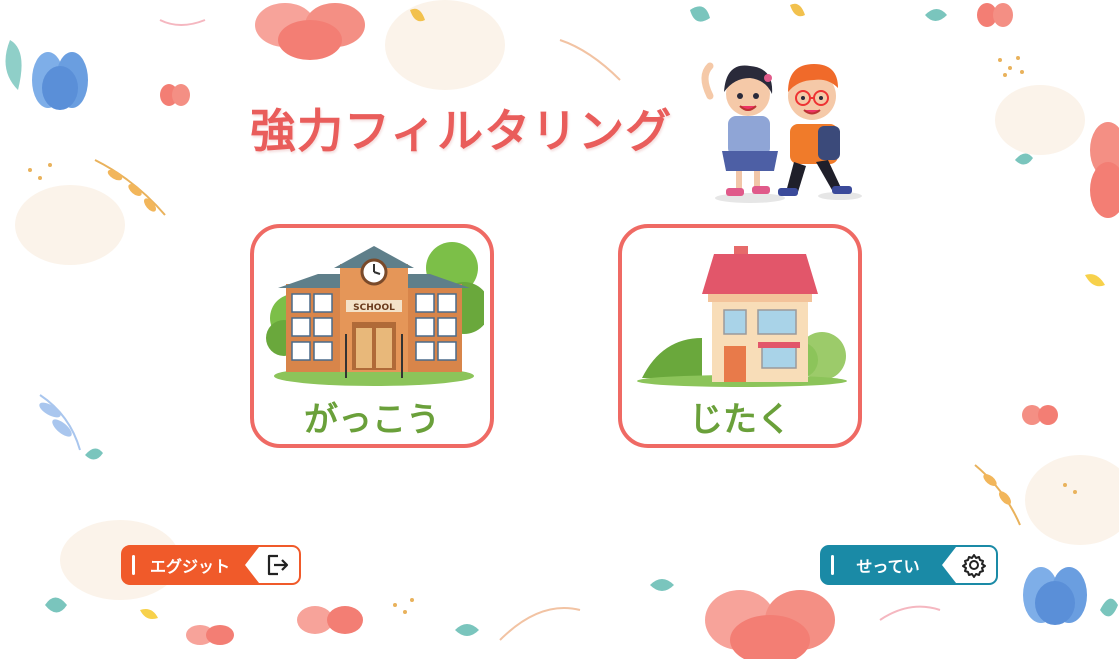  What do you see at coordinates (974, 566) in the screenshot?
I see `gear-icon` at bounding box center [974, 566].